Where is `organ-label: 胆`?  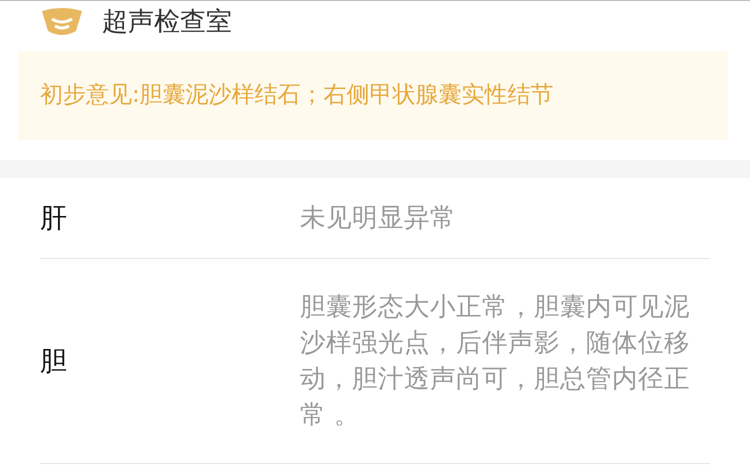 organ-label: 胆 is located at coordinates (54, 362).